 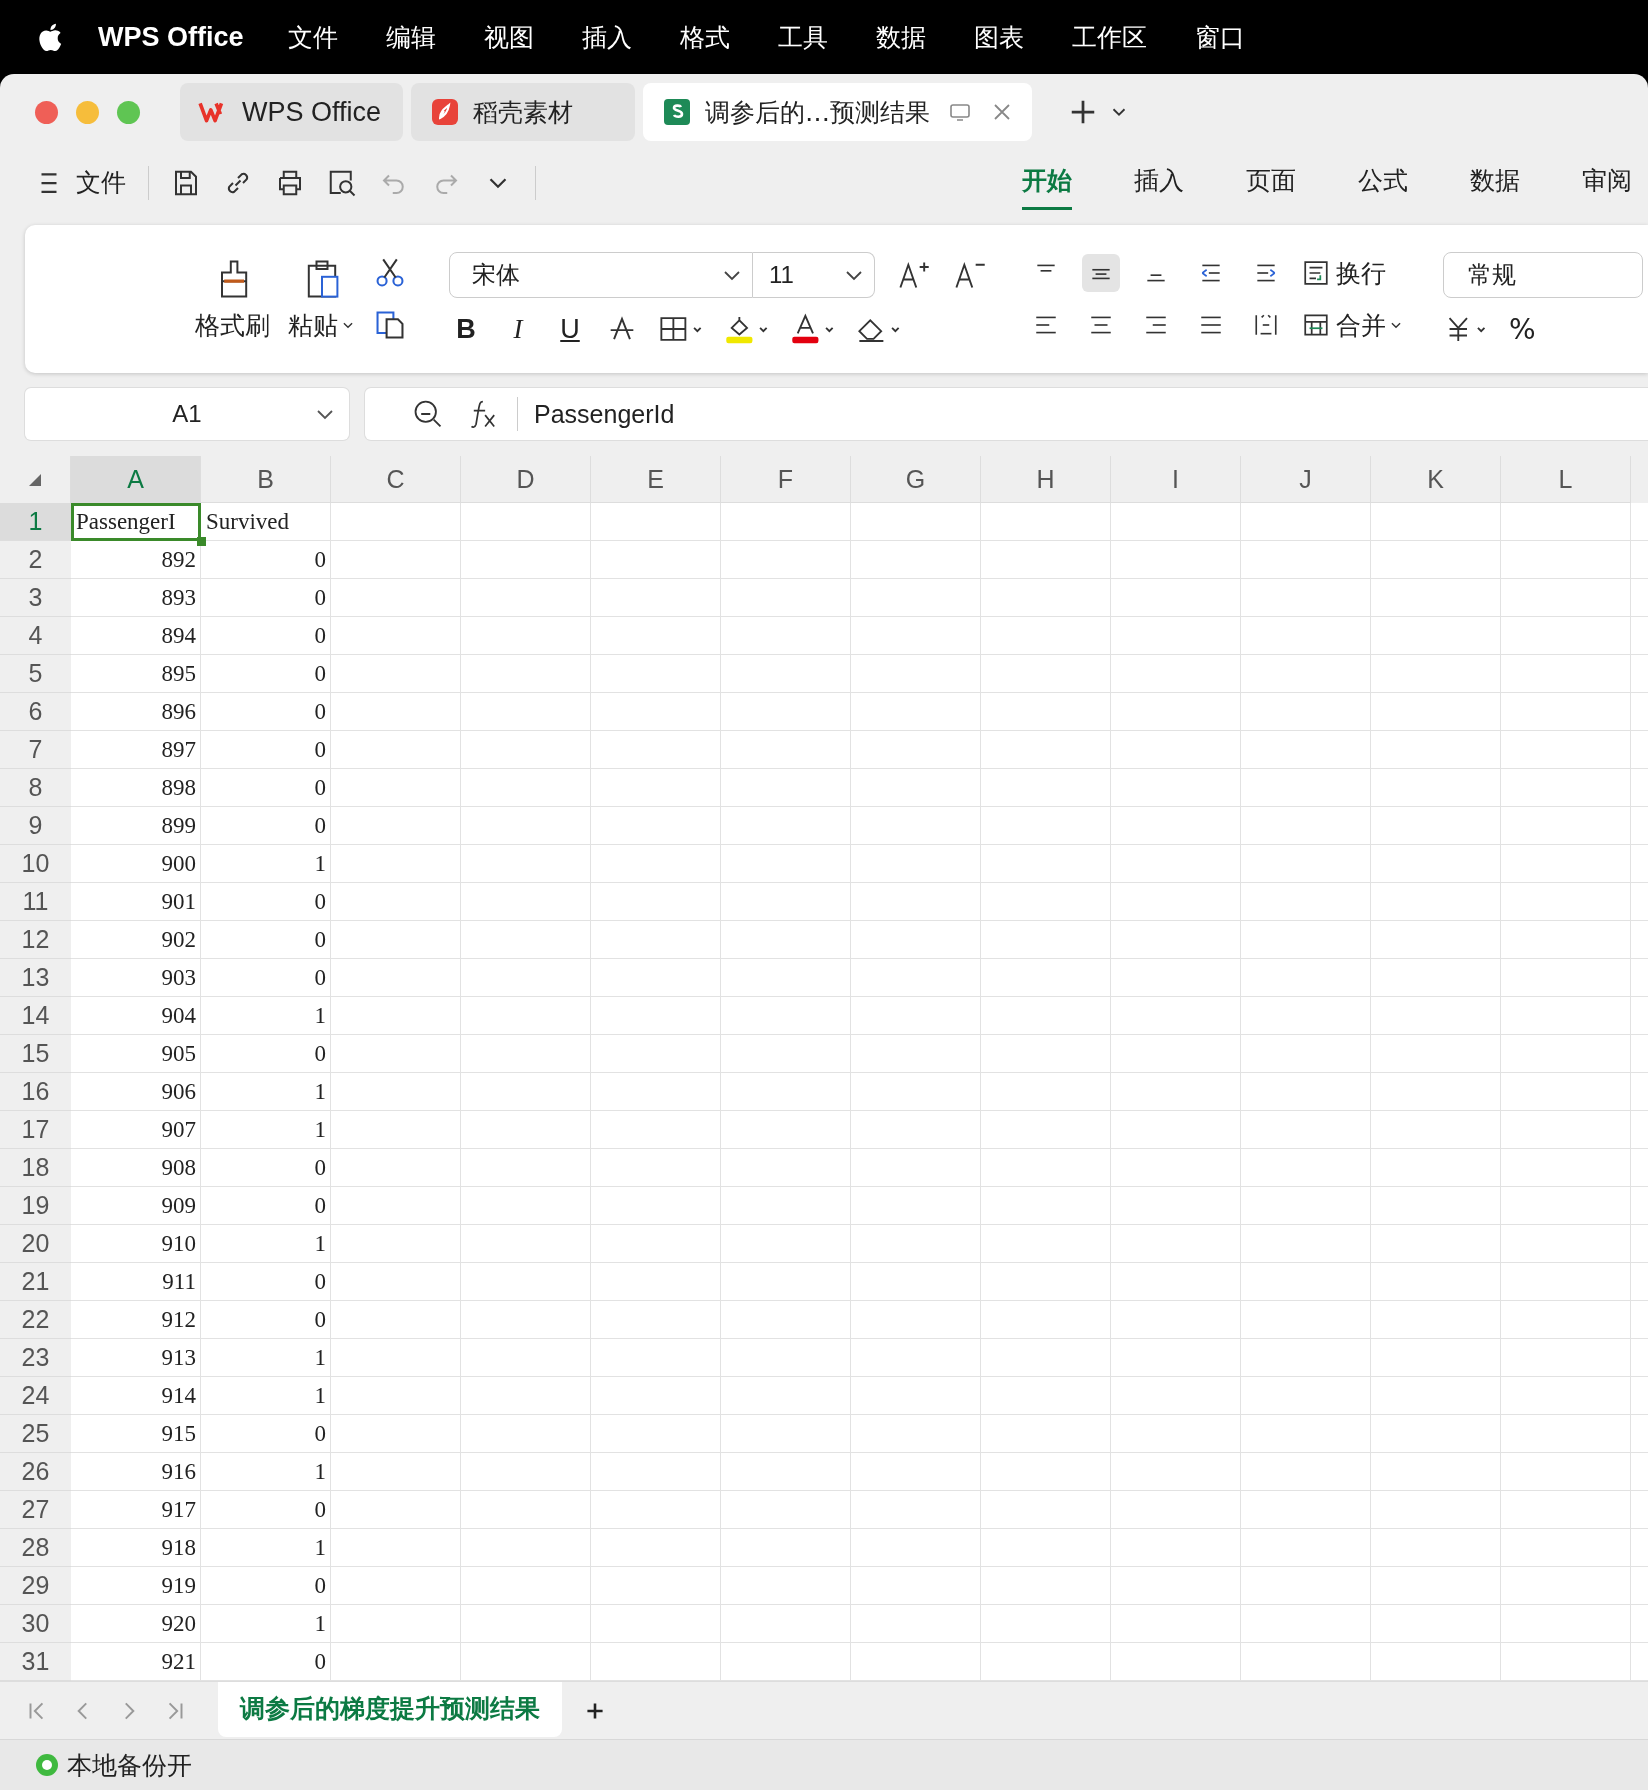 I want to click on row-header: 30, so click(x=35, y=1624).